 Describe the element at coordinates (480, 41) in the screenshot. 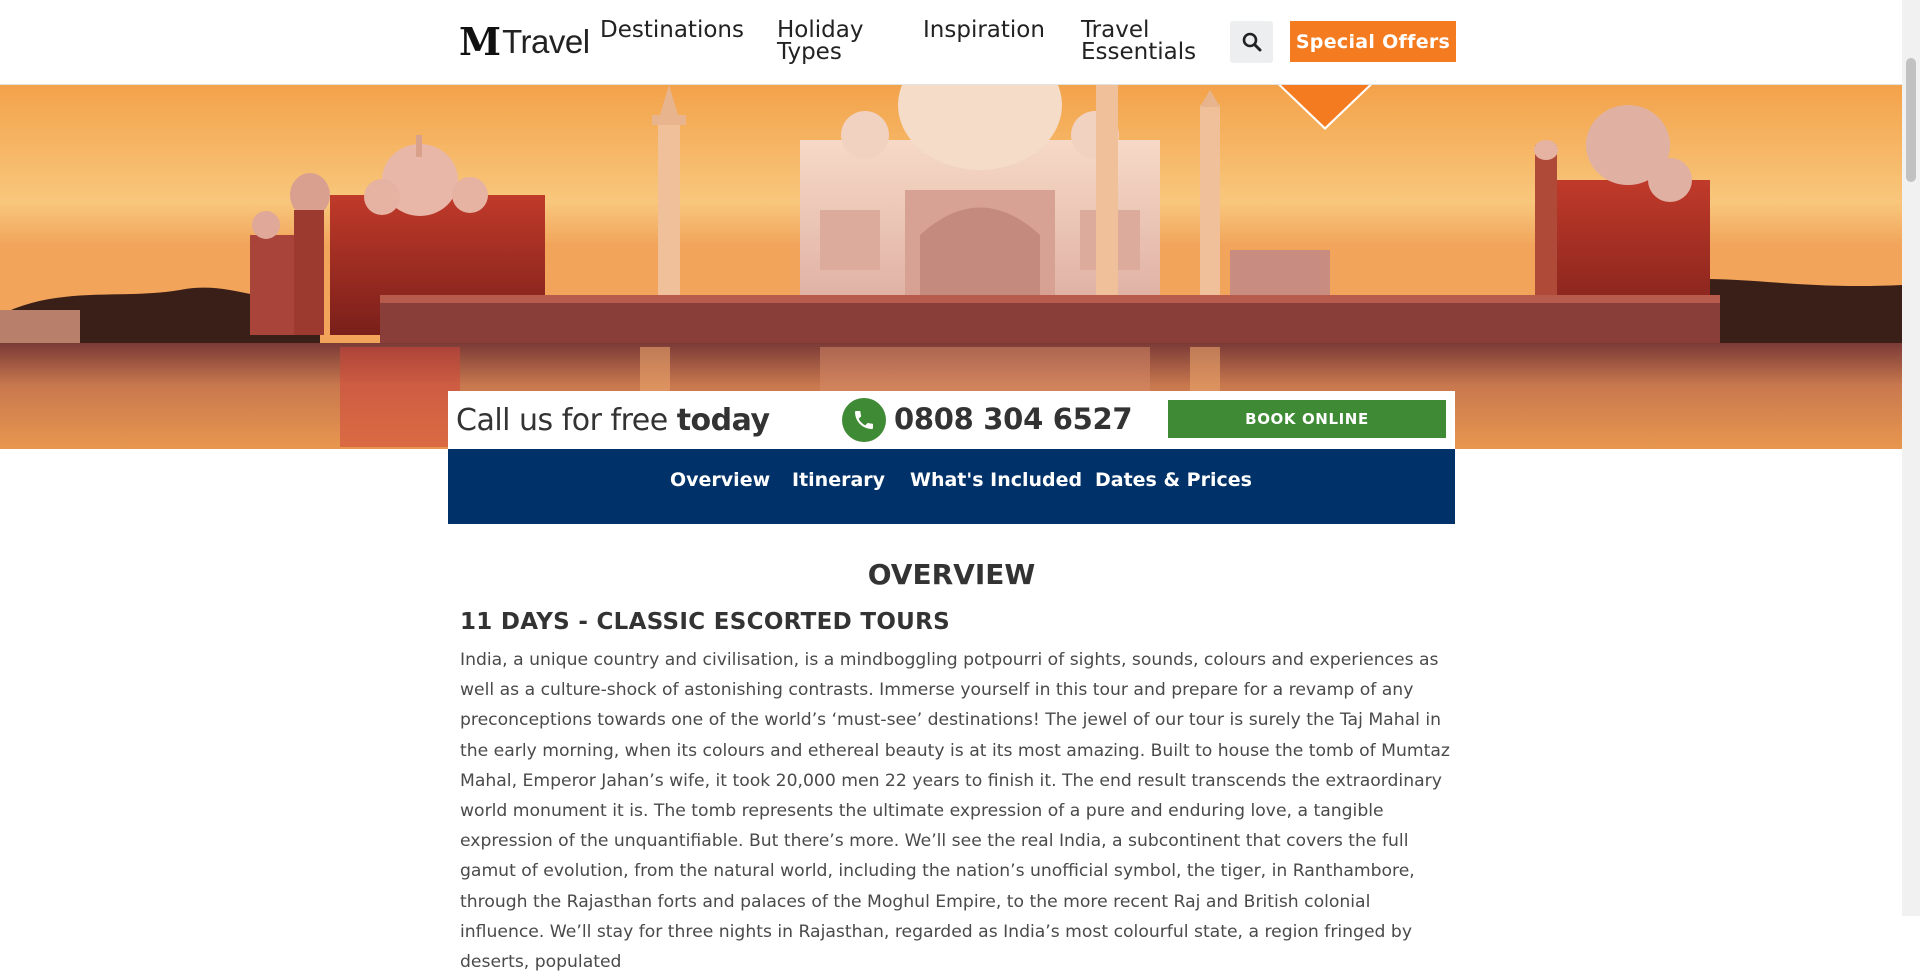

I see `logo-mark: M` at that location.